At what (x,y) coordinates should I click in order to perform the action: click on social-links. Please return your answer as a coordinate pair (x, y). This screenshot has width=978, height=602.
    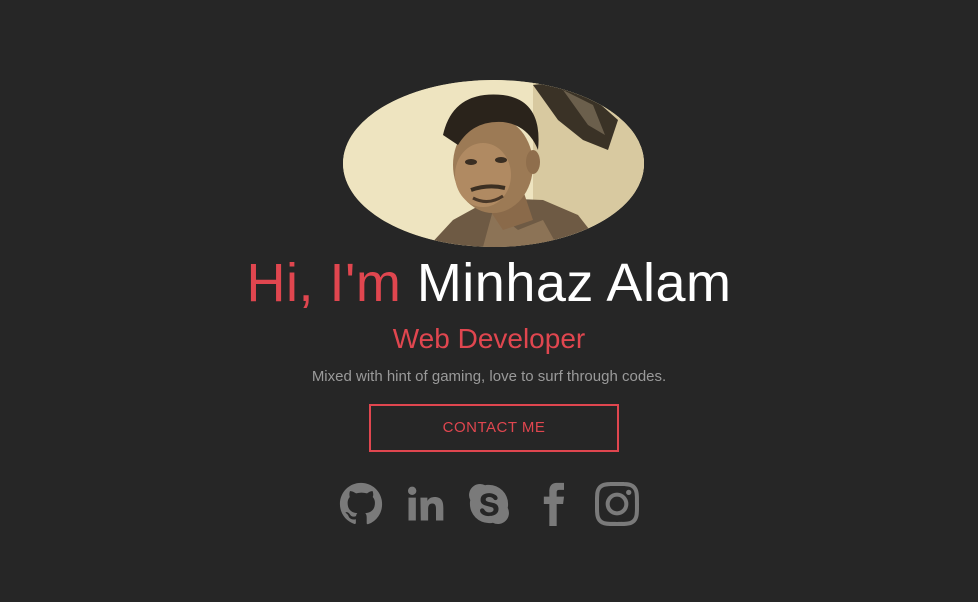
    Looking at the image, I should click on (489, 506).